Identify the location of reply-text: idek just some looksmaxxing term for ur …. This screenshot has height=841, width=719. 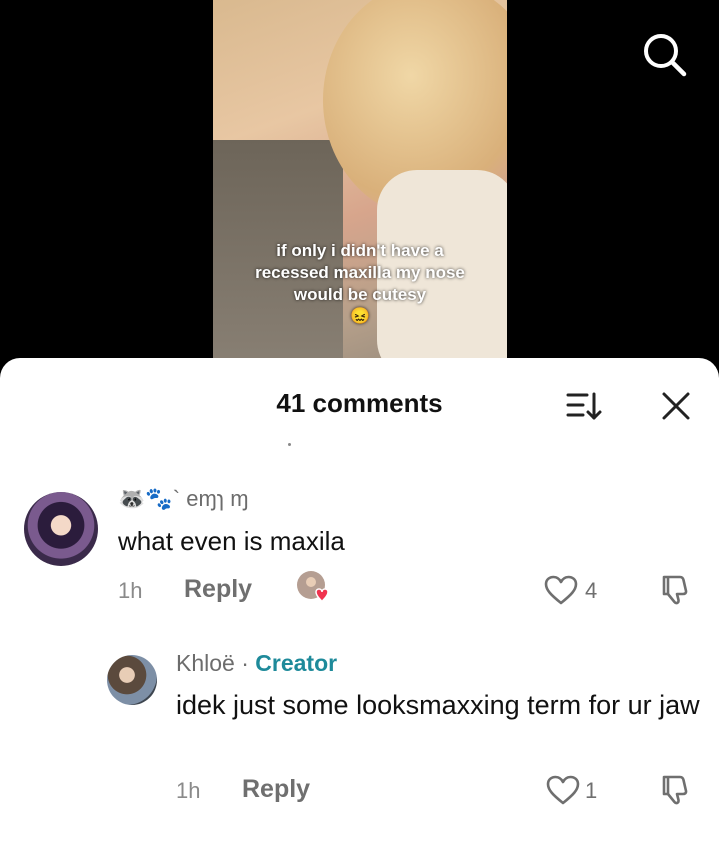
(438, 705).